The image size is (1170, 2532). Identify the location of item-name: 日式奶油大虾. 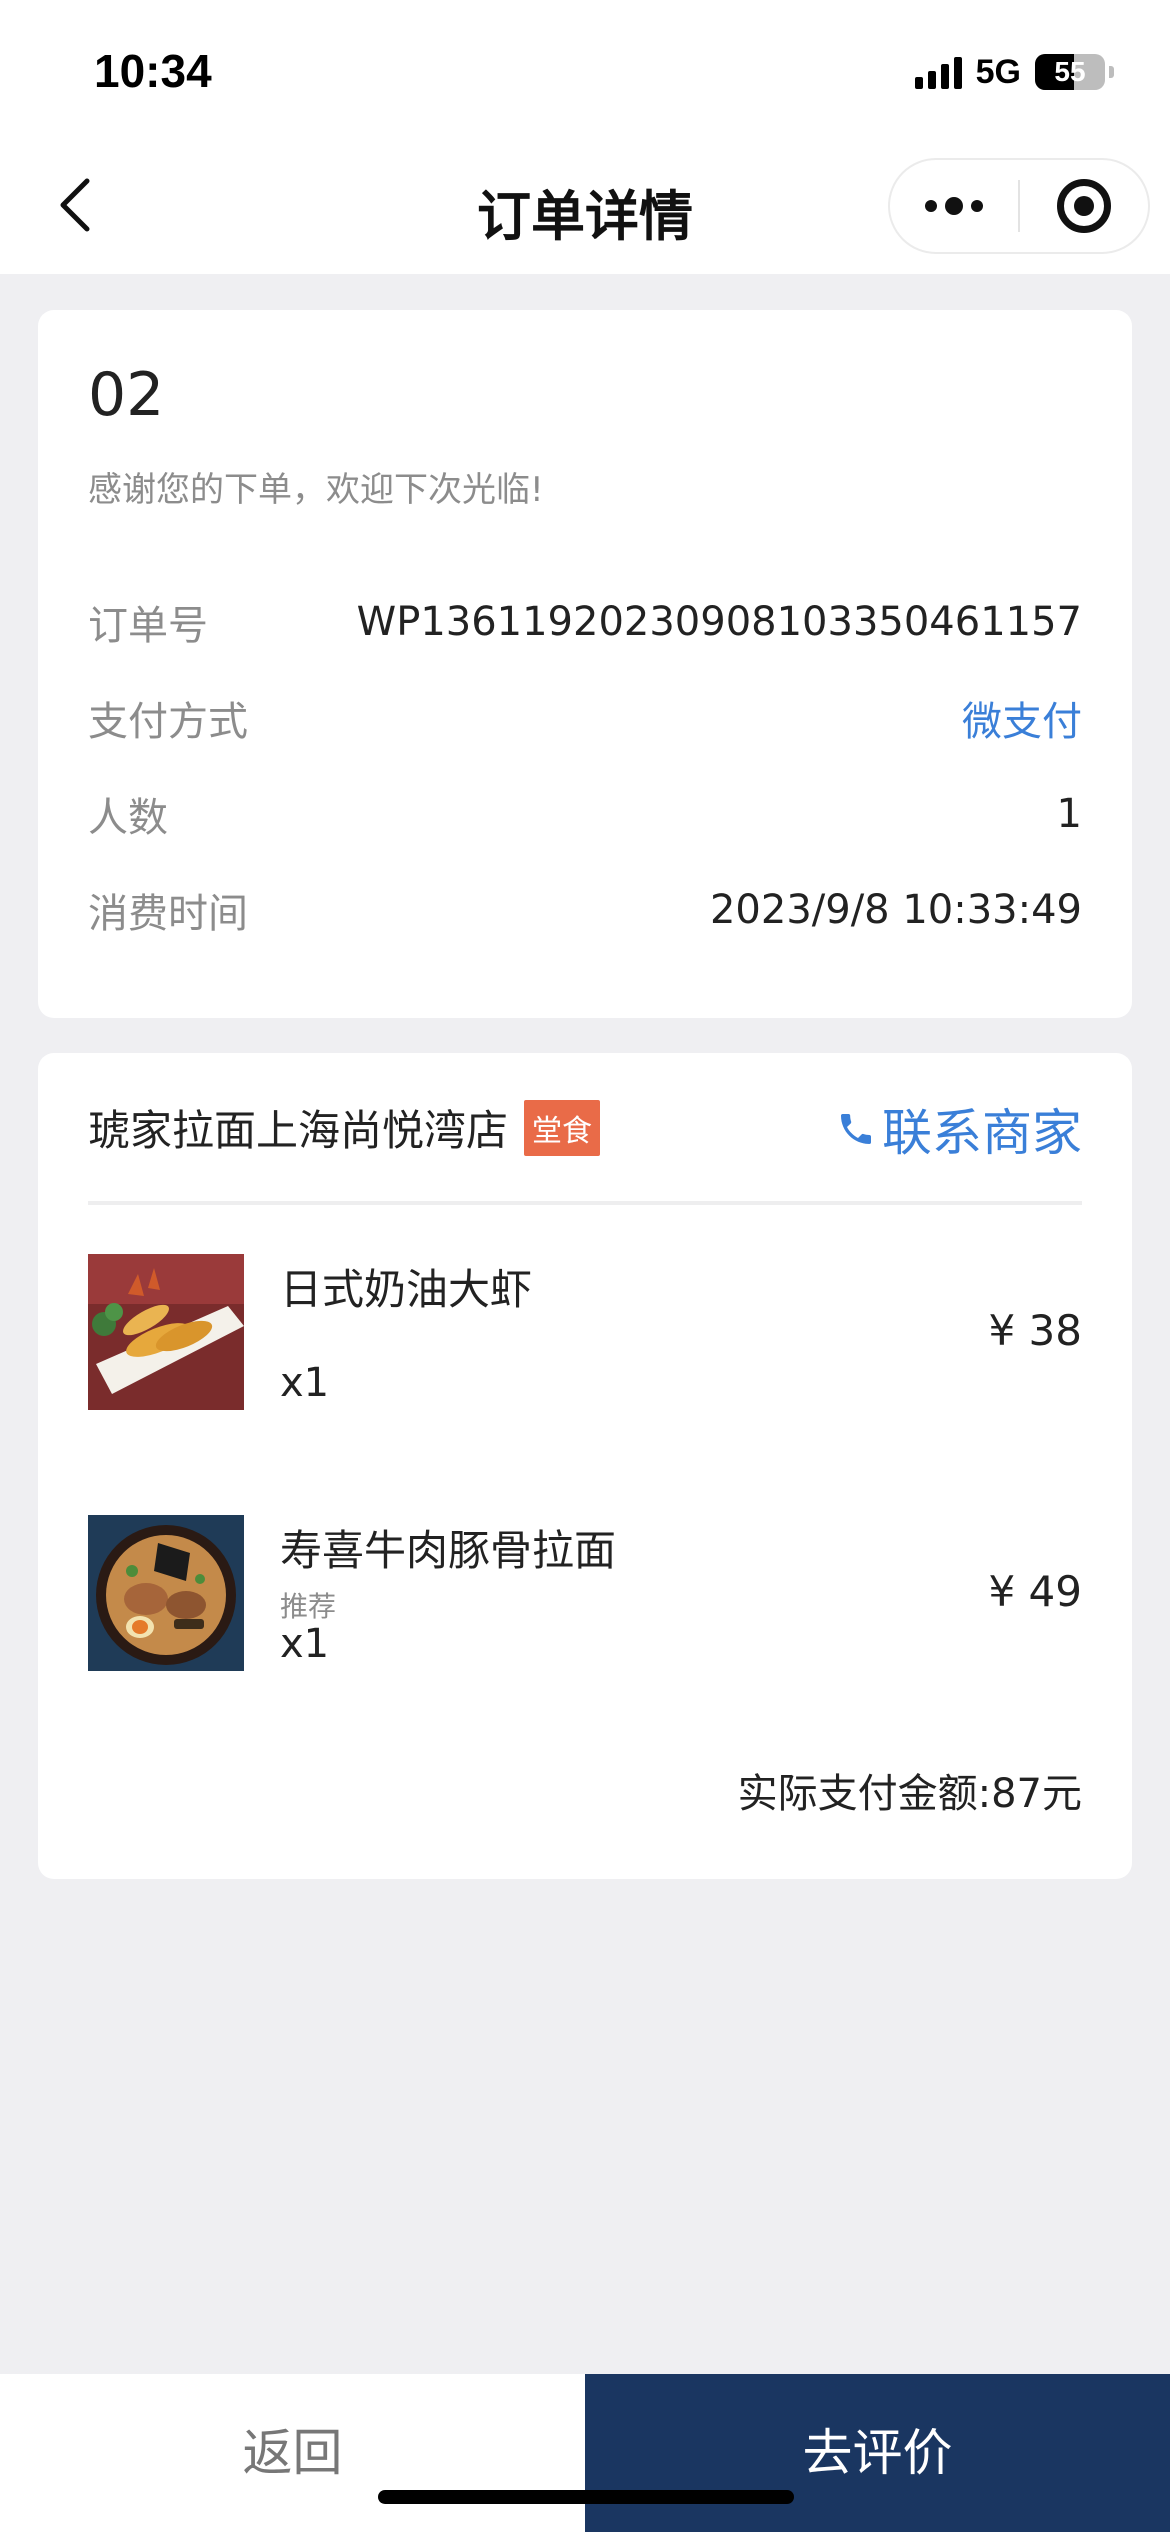
(406, 1289).